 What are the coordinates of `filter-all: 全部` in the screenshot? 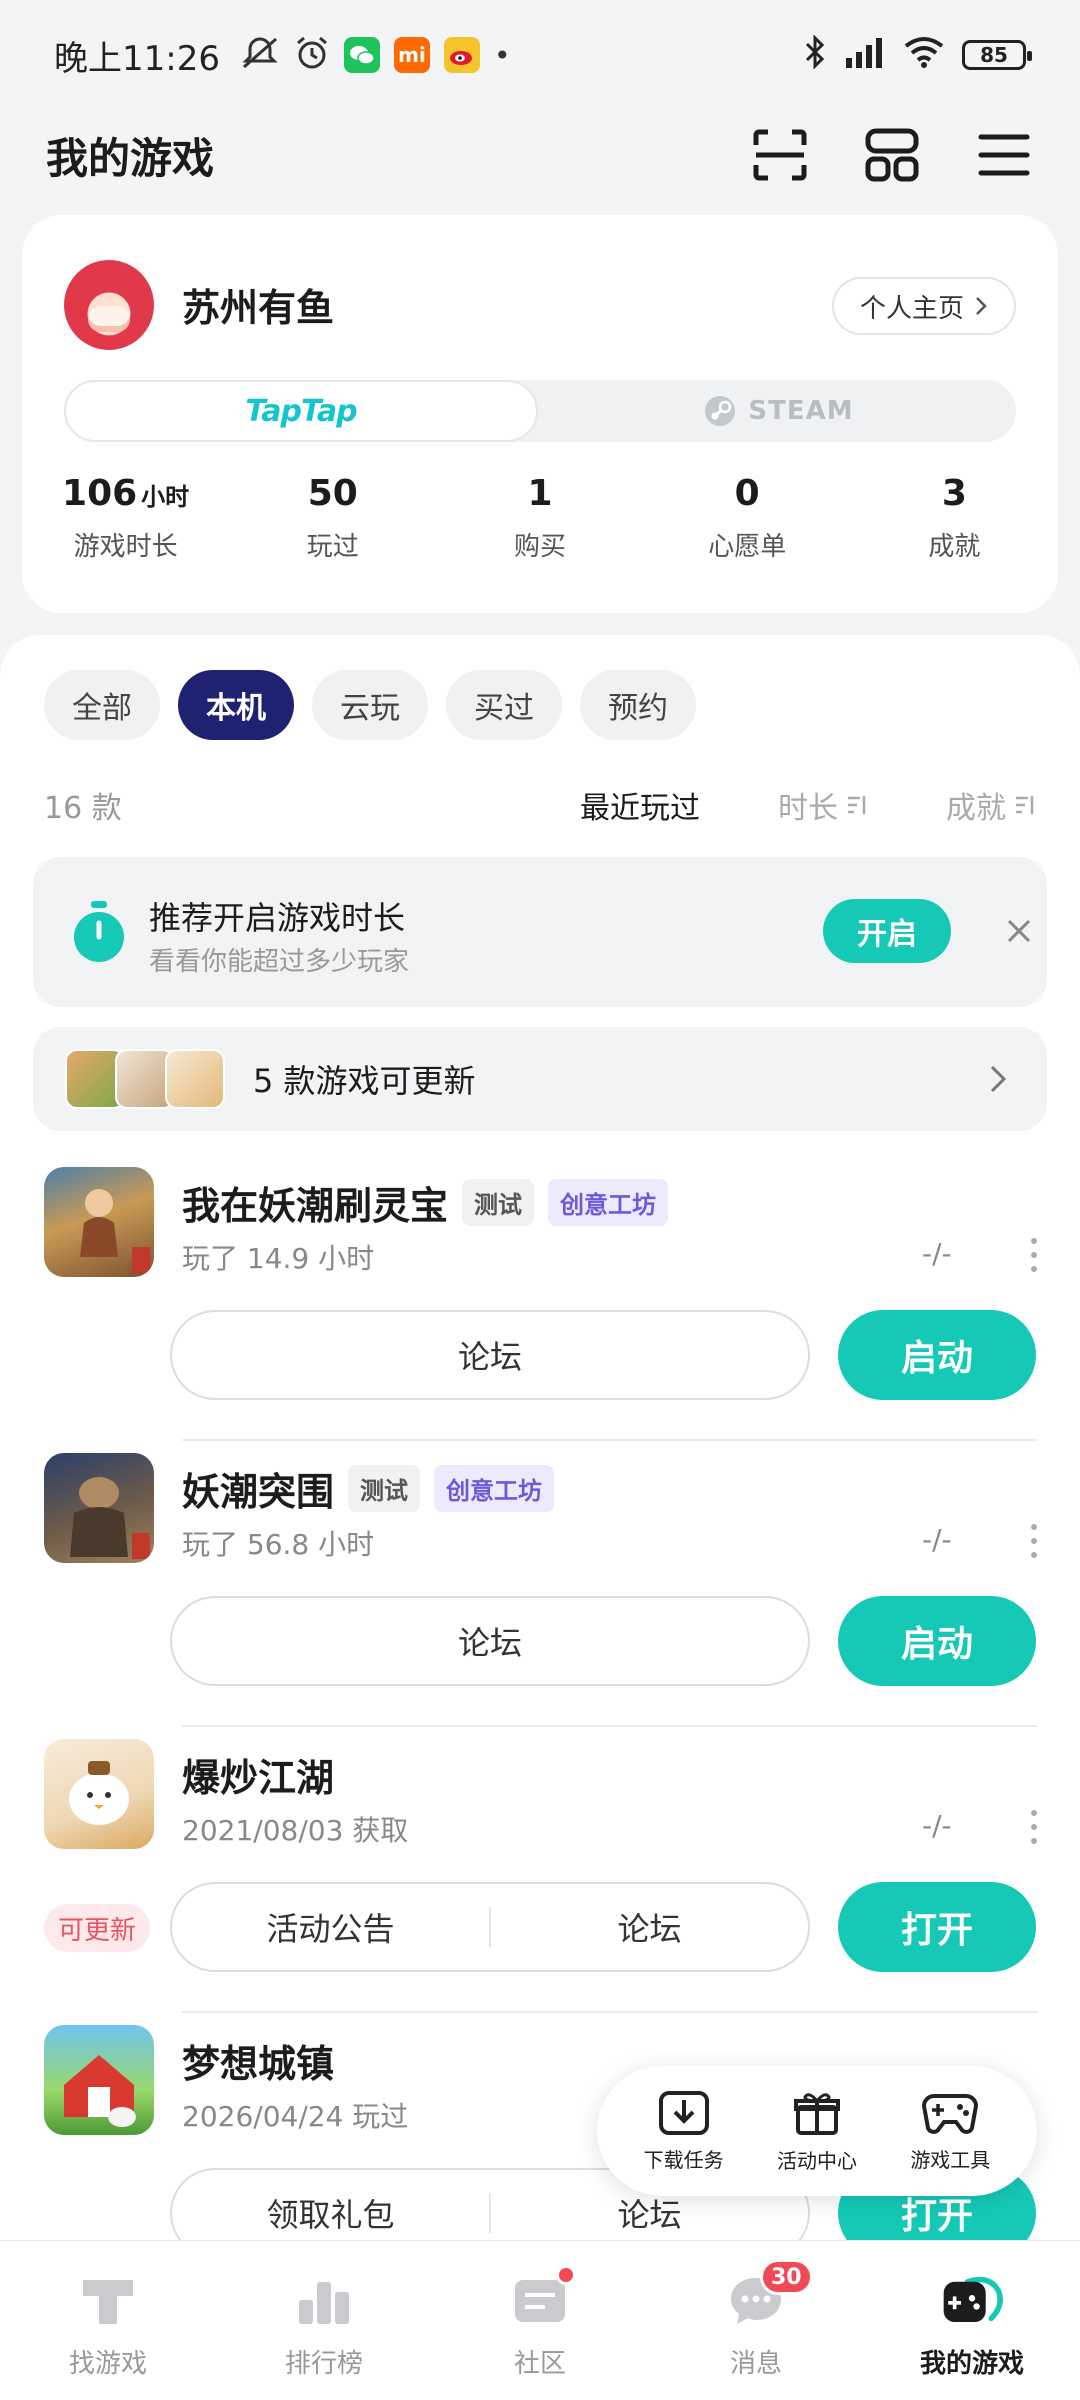 It's located at (102, 705).